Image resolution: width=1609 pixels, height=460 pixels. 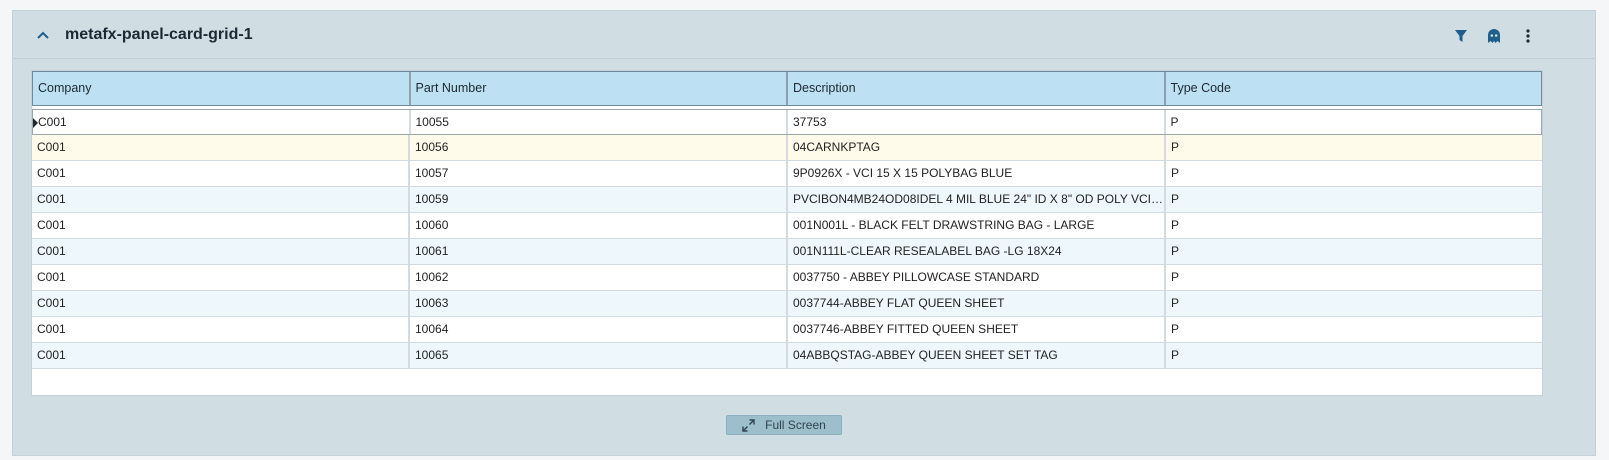 I want to click on cell-description: 9P0926X - VCI 15 X 15 POLYBAG BLUE, so click(x=977, y=173).